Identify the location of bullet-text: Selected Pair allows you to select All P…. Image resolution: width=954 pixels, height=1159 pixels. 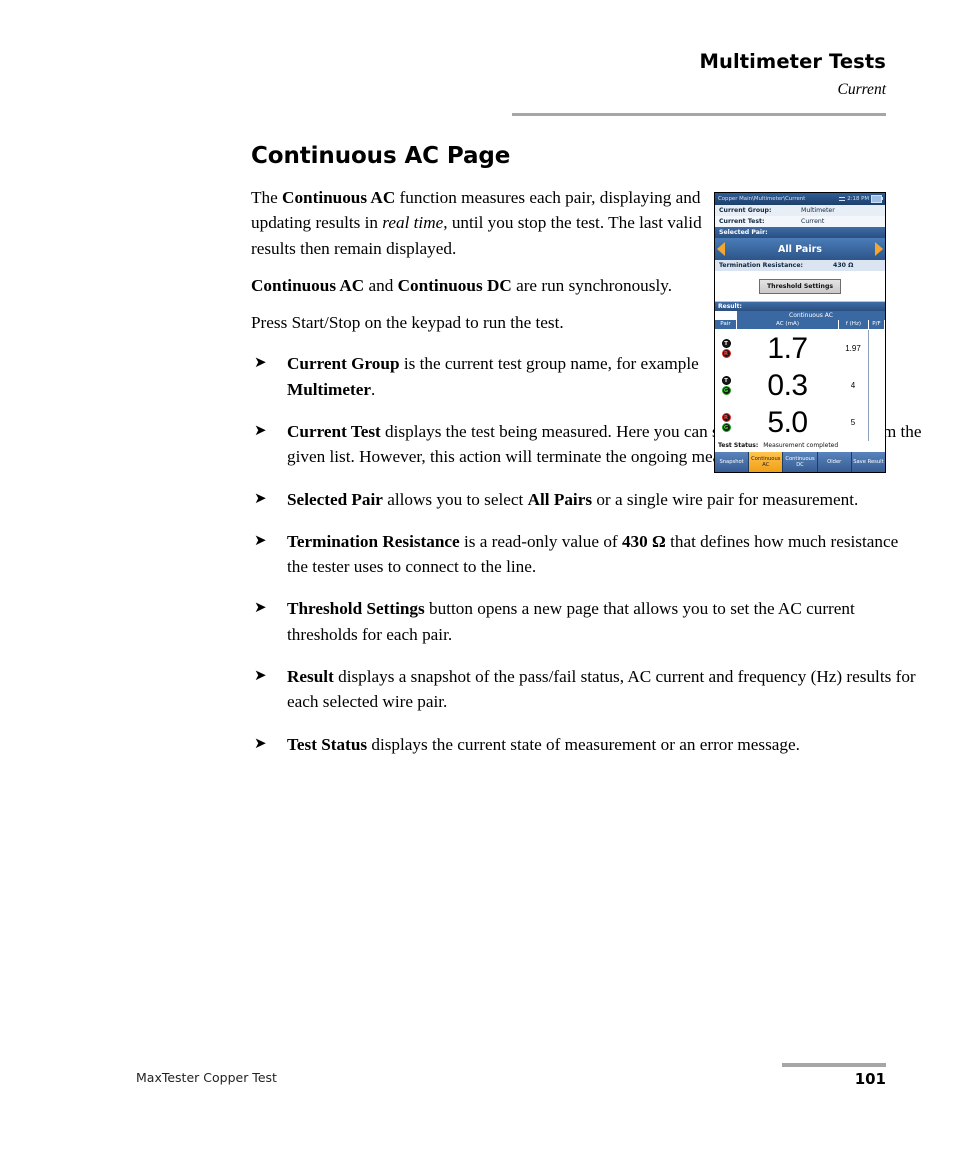
(573, 499).